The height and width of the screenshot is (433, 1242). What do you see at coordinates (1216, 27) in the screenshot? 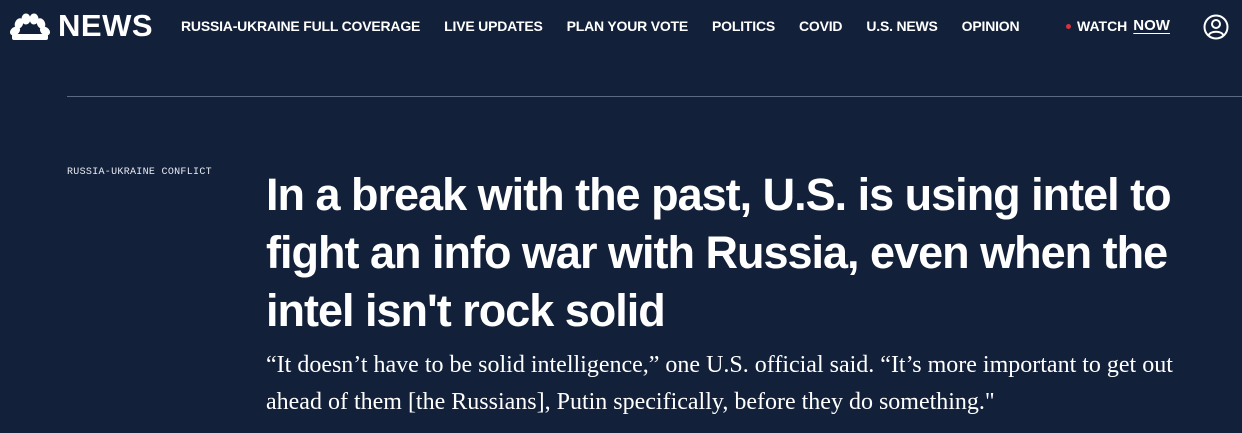
I see `user-account-icon` at bounding box center [1216, 27].